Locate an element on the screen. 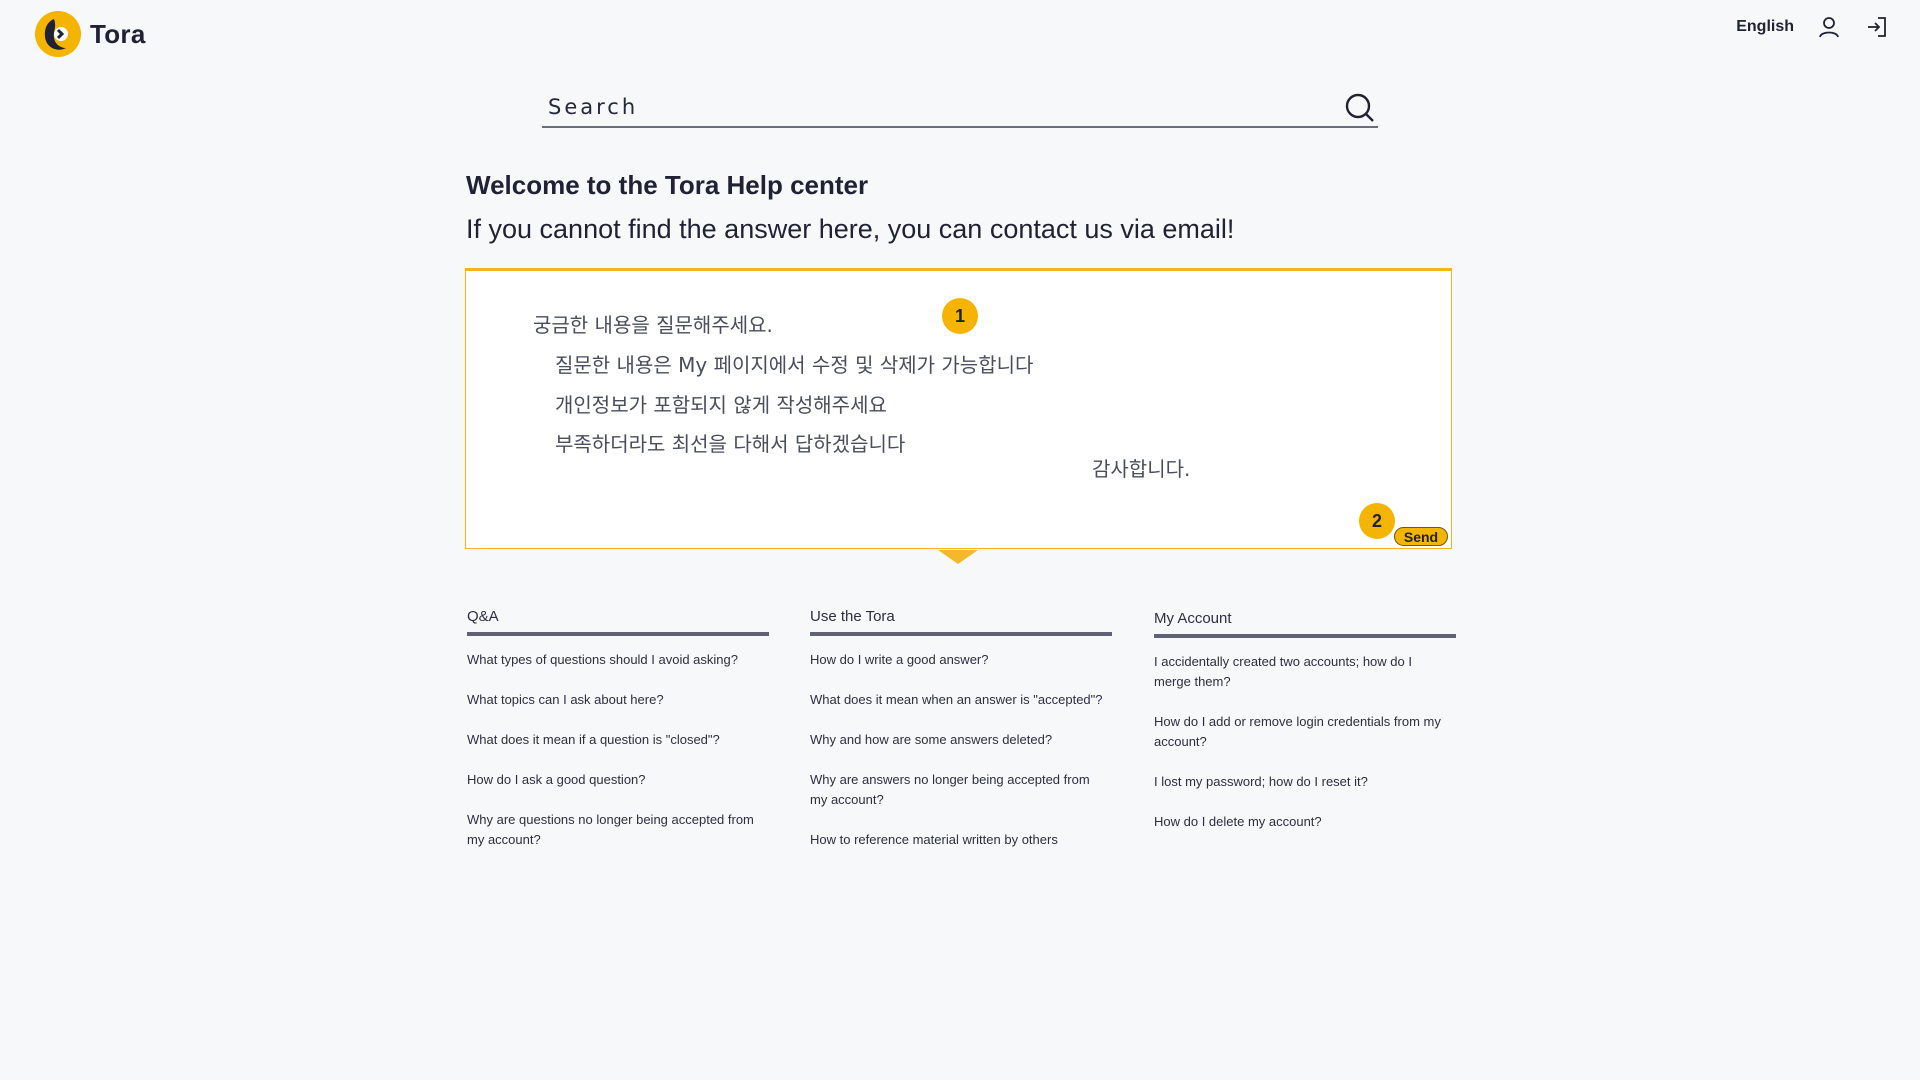 Image resolution: width=1920 pixels, height=1080 pixels. question-placeholder-line: 개인정보가 포함되지 않게 작성해주세요 is located at coordinates (721, 405).